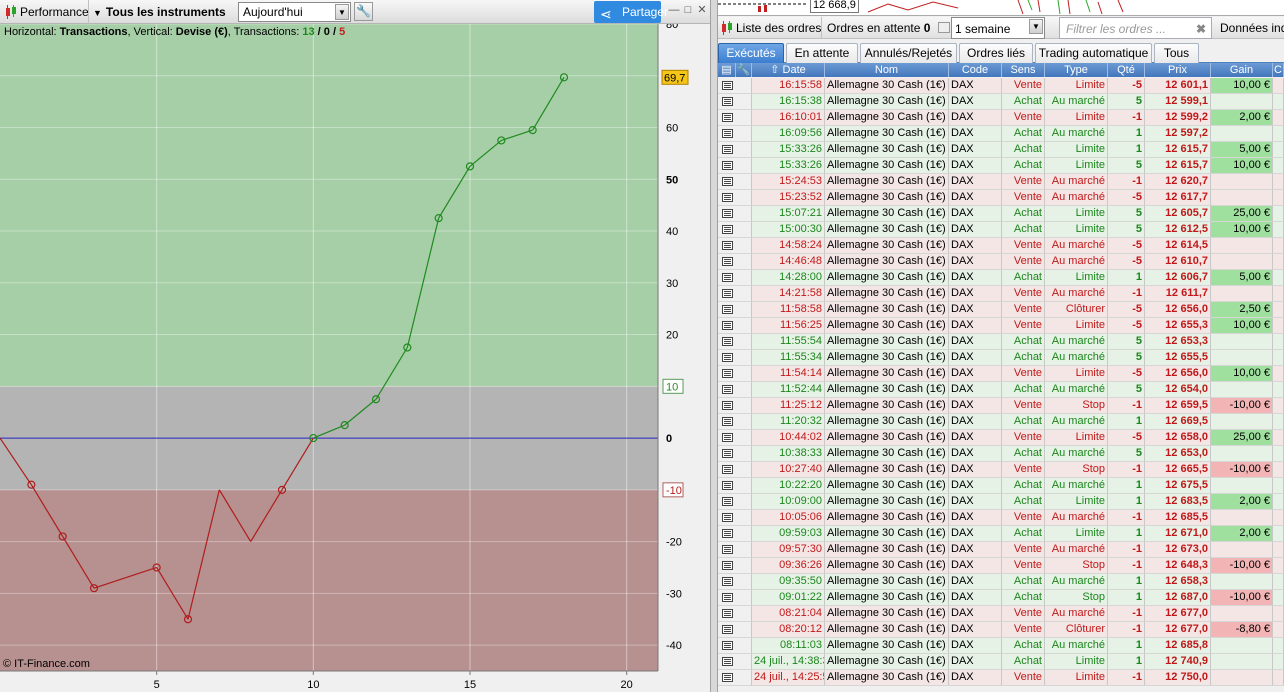 This screenshot has height=692, width=1284. I want to click on period-select: 1 semaine ▼, so click(998, 28).